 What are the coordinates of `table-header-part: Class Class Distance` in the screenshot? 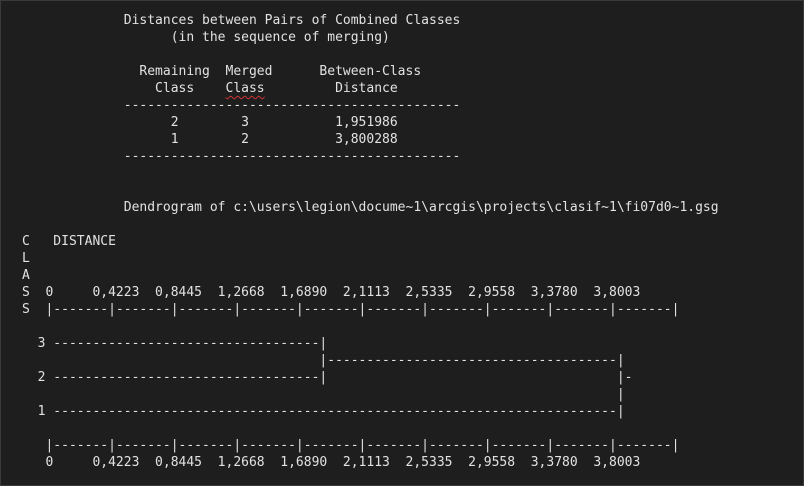 It's located at (210, 88).